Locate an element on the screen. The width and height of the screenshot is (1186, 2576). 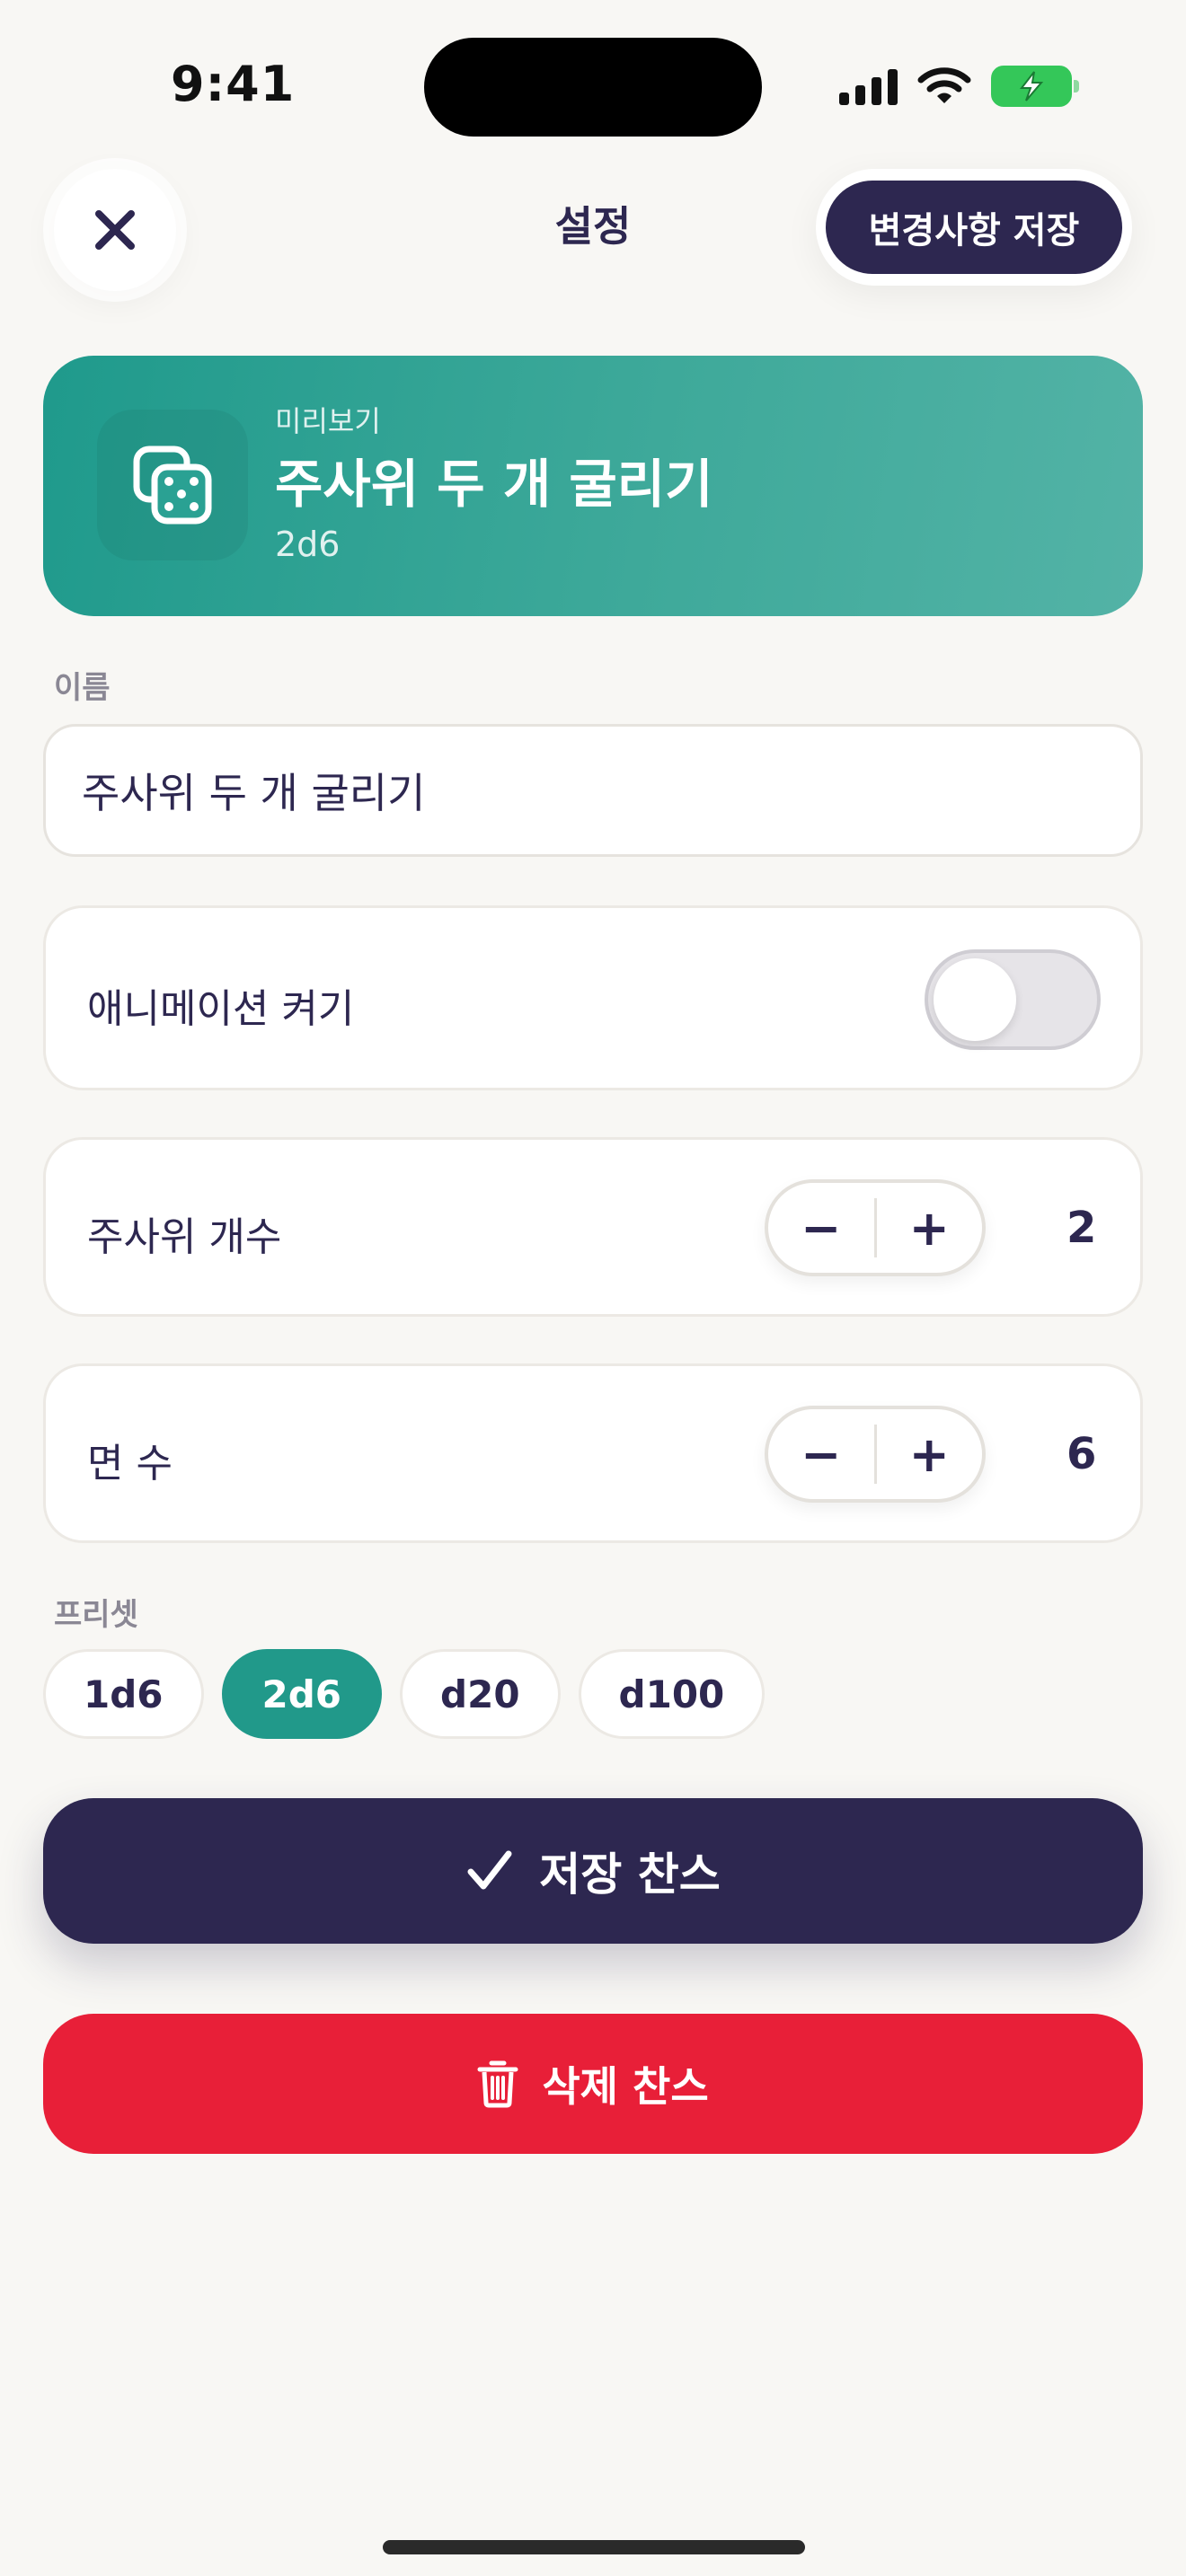
dice-count-increment-button: + is located at coordinates (930, 1228).